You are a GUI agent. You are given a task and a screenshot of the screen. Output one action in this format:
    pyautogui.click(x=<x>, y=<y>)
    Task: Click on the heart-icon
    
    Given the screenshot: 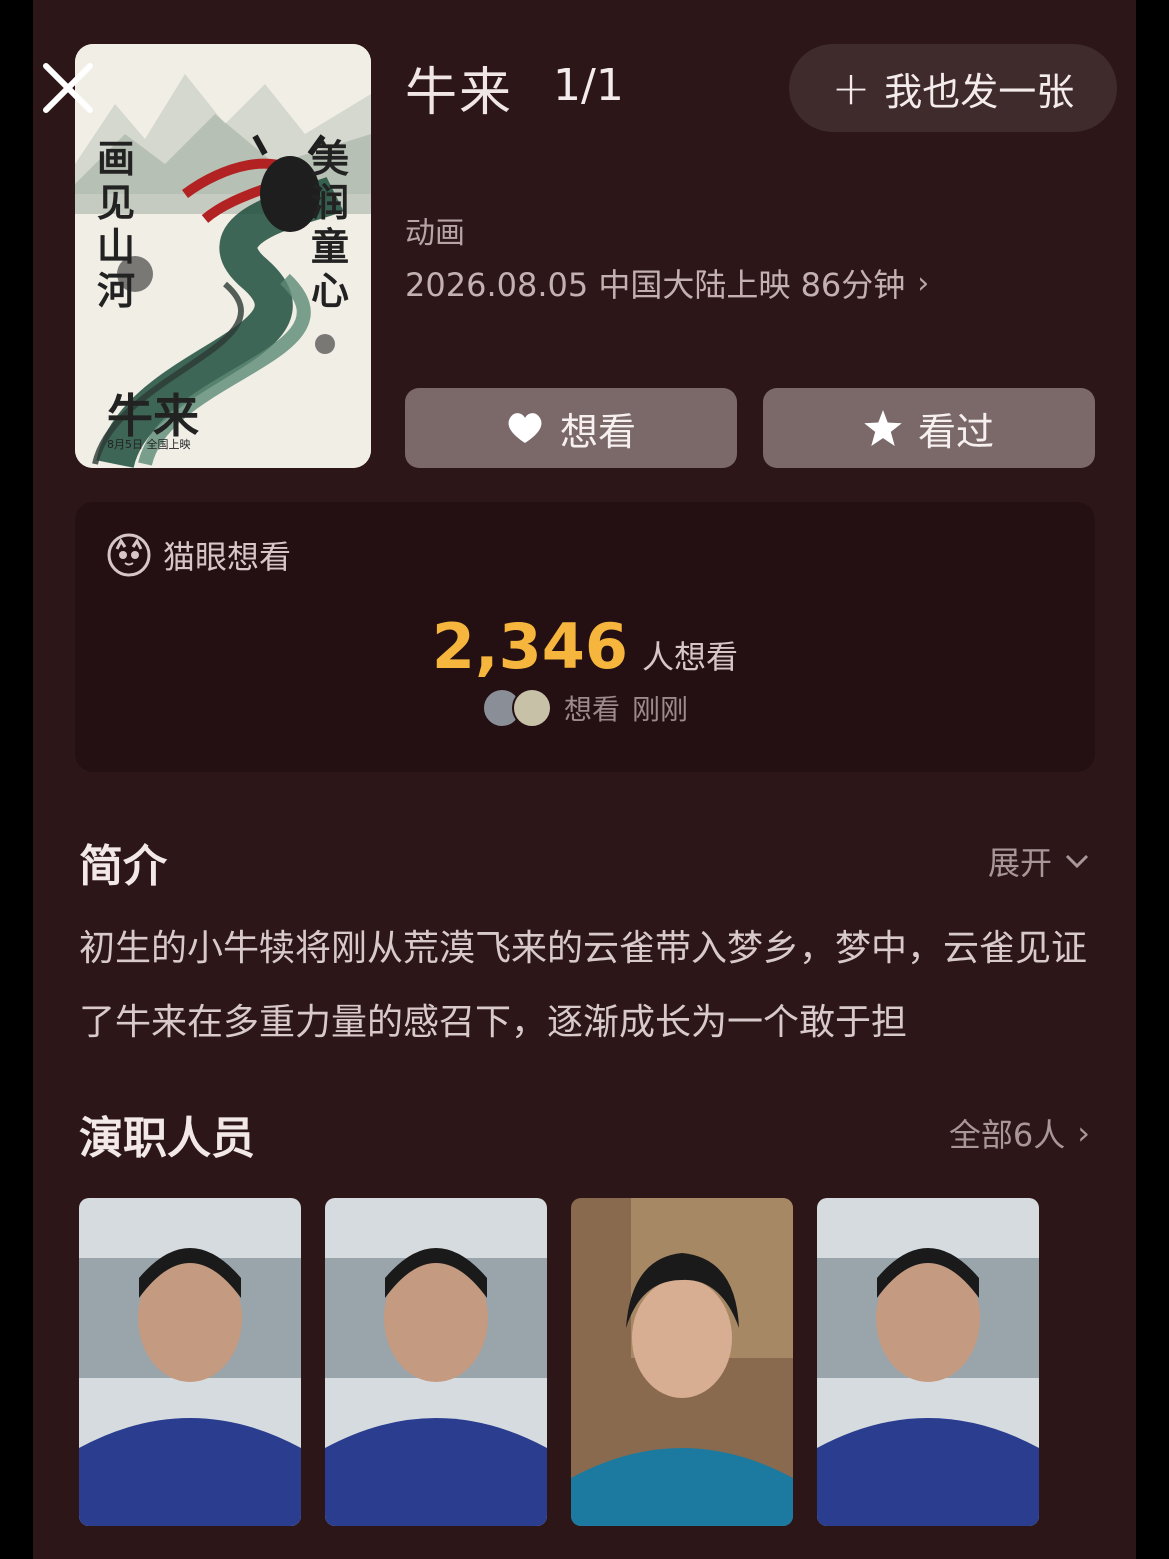 What is the action you would take?
    pyautogui.click(x=525, y=428)
    